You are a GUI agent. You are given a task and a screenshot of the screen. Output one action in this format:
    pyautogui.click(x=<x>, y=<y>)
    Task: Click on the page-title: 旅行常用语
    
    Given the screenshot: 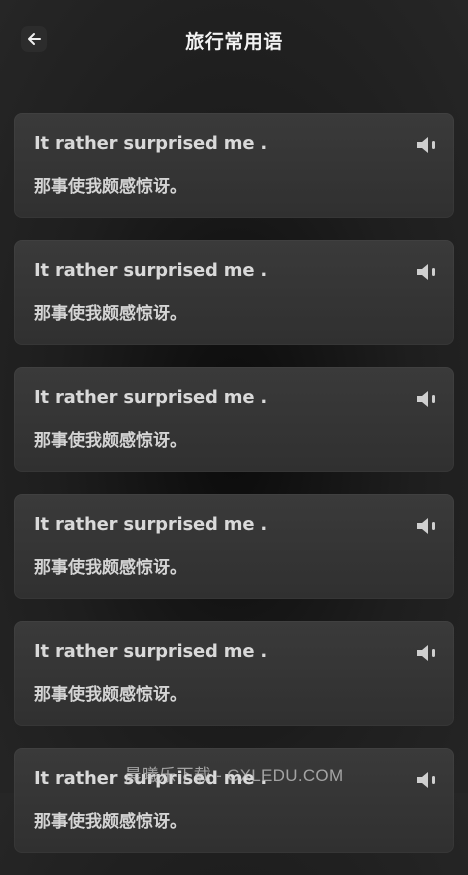 What is the action you would take?
    pyautogui.click(x=234, y=42)
    